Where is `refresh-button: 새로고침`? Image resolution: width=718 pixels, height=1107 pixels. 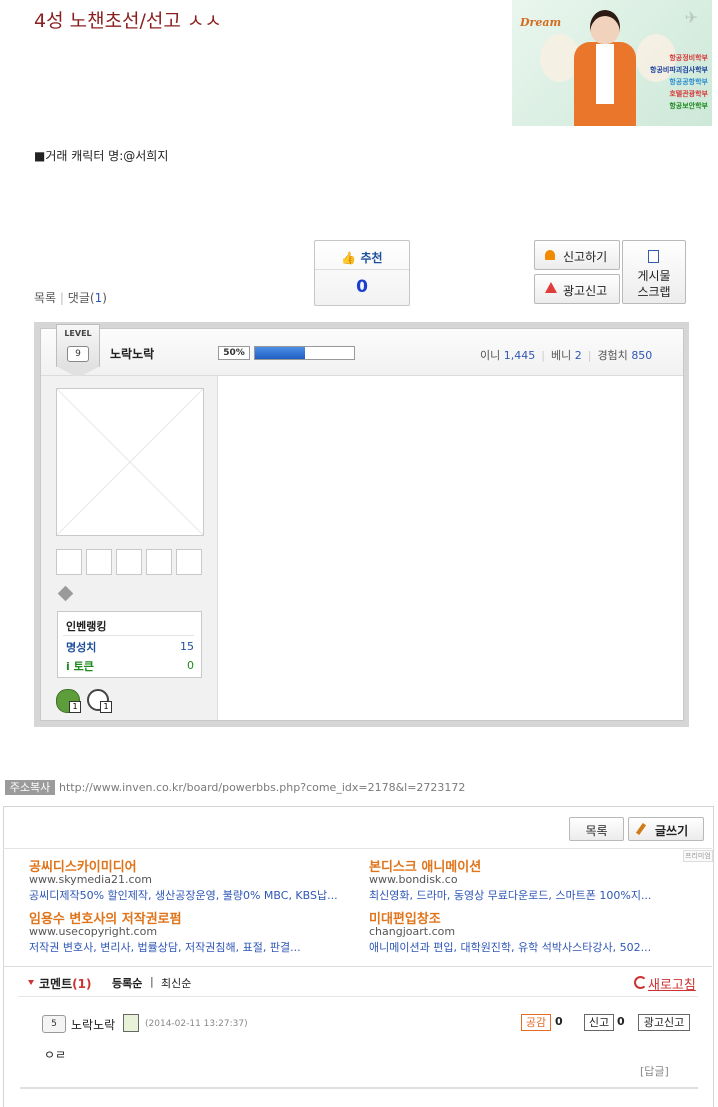 refresh-button: 새로고침 is located at coordinates (672, 983).